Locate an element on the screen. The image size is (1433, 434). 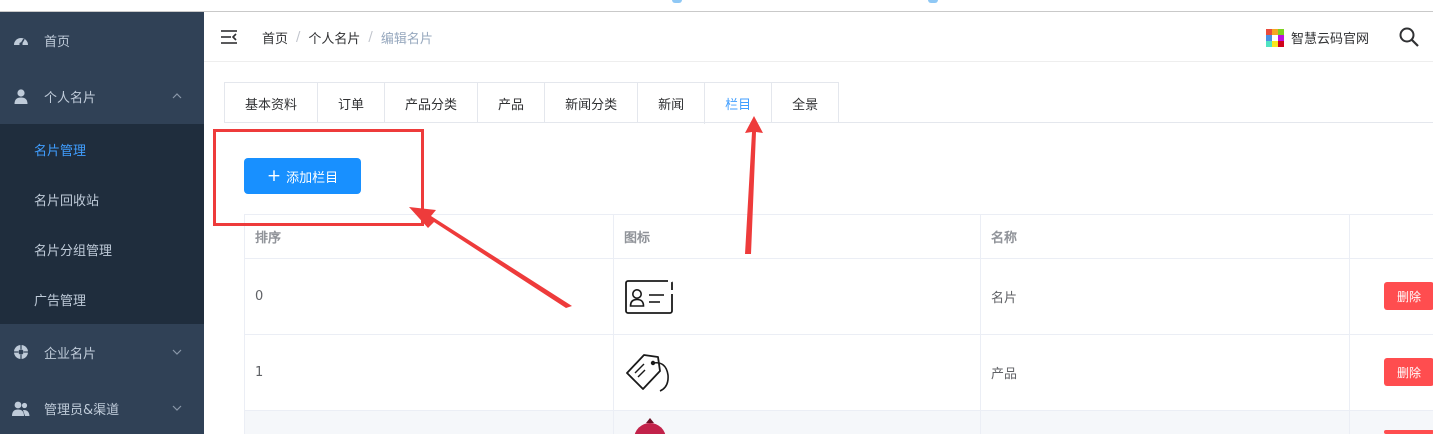
submenu-item-card-recycle: 名片回收站 is located at coordinates (102, 199).